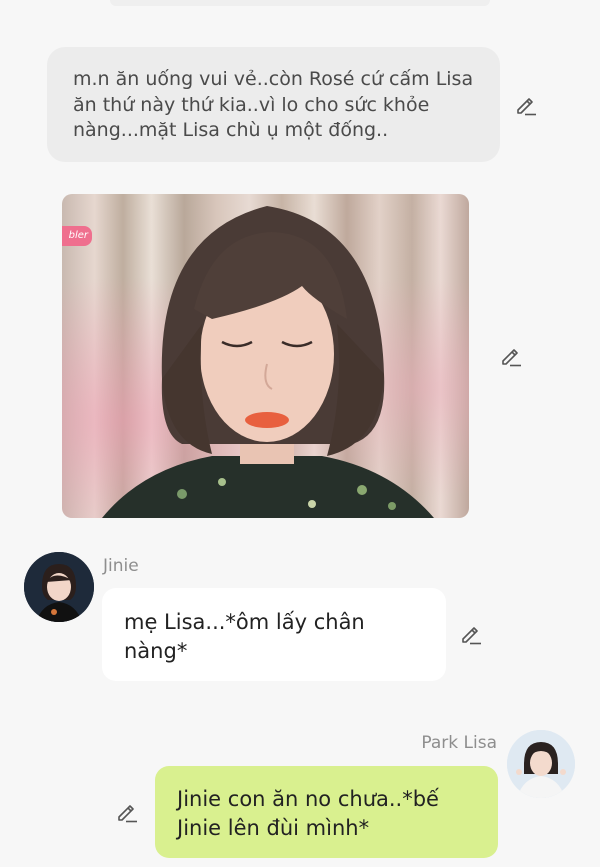 This screenshot has height=867, width=600. Describe the element at coordinates (300, 3) in the screenshot. I see `previous-message-edge` at that location.